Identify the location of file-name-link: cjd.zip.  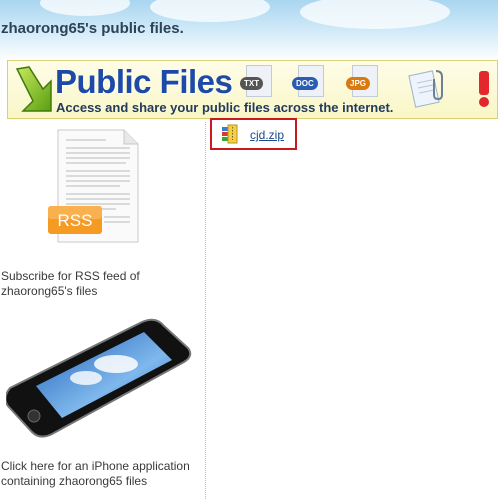
(267, 135).